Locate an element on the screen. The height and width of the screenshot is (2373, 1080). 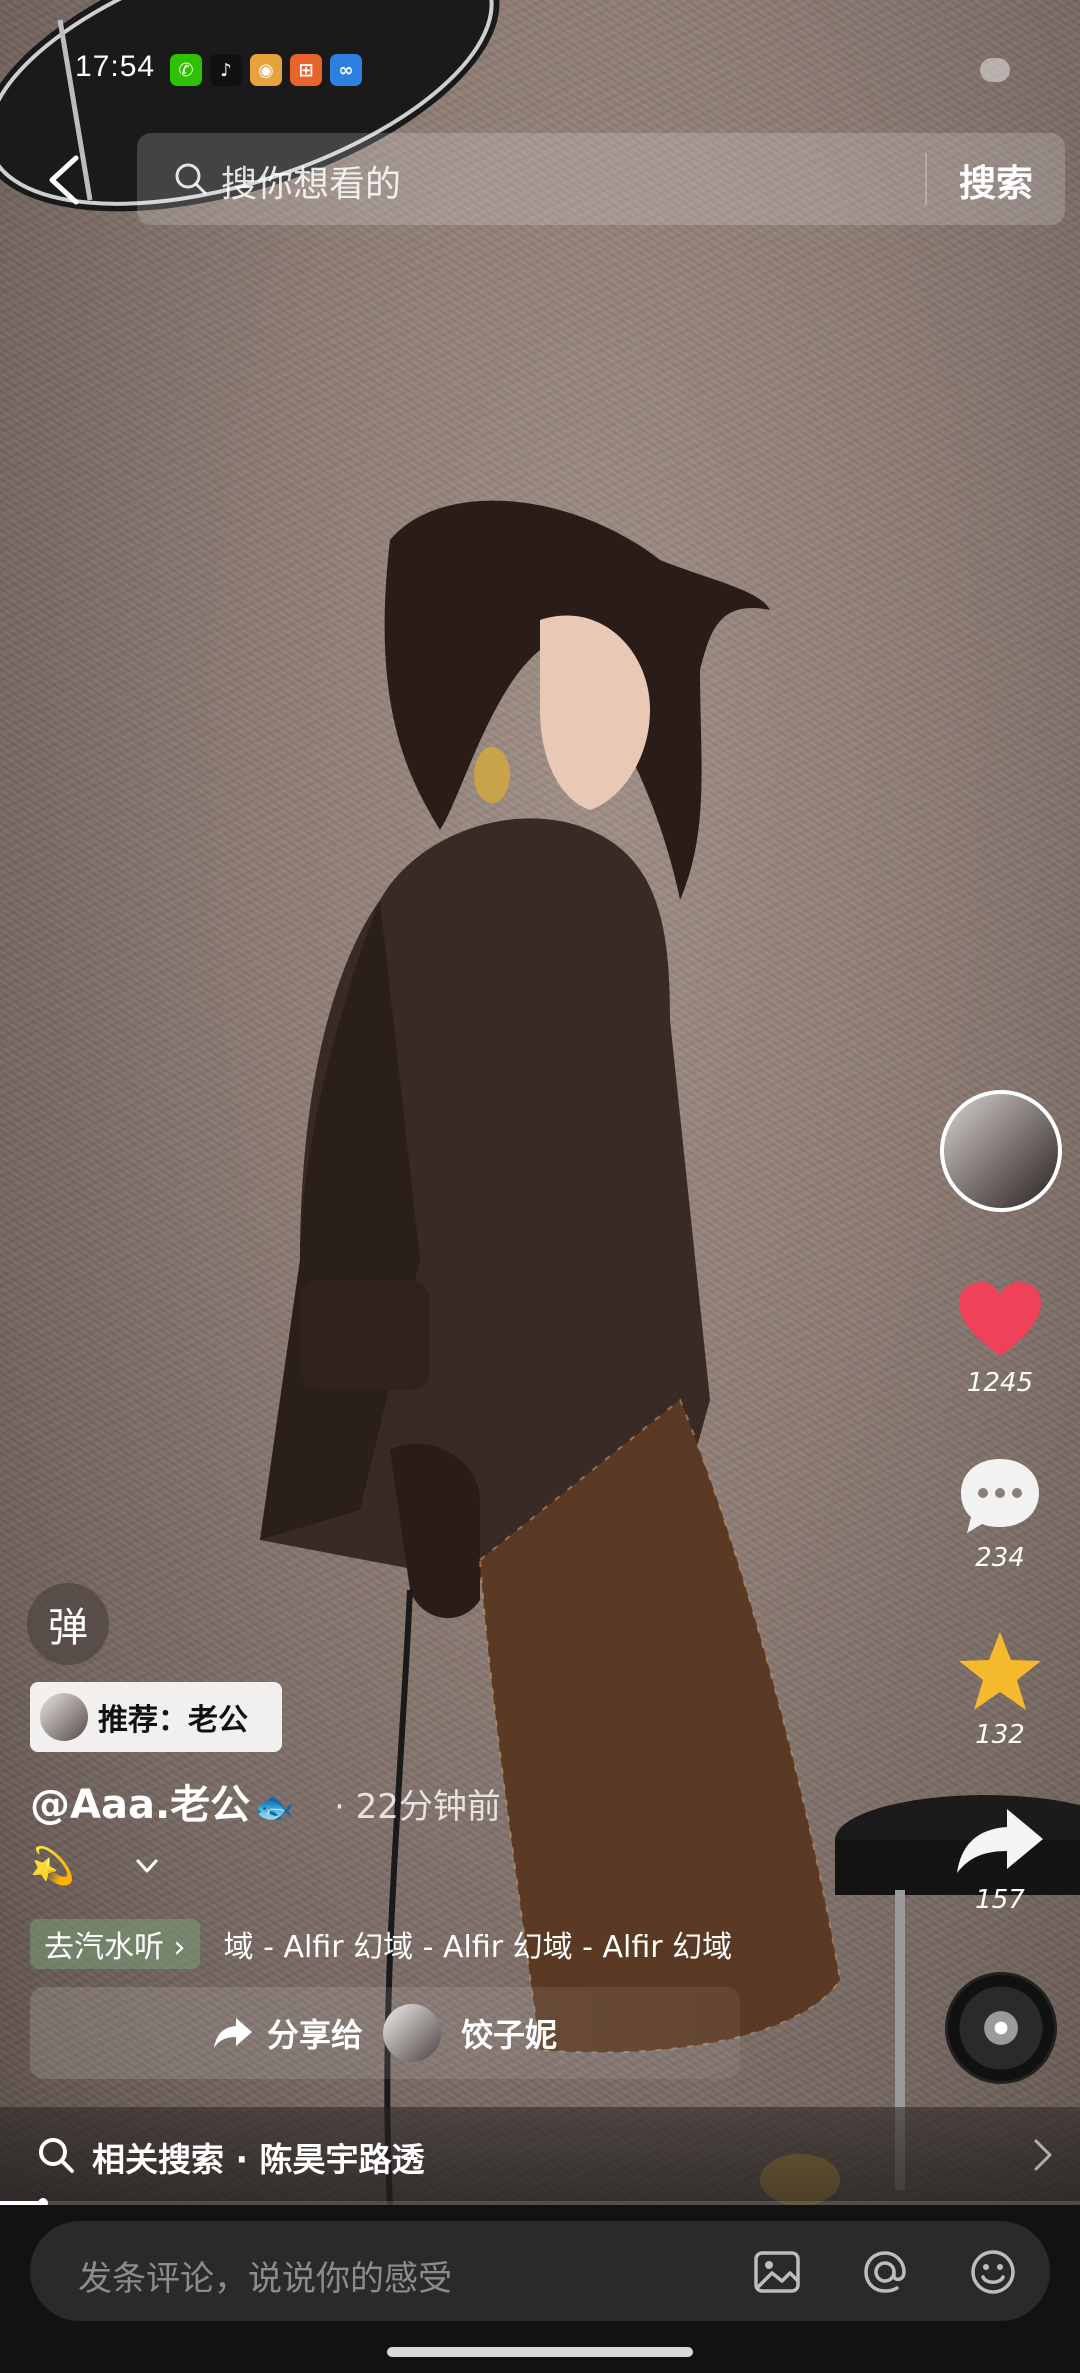
comment-bubble-icon is located at coordinates (1000, 1496).